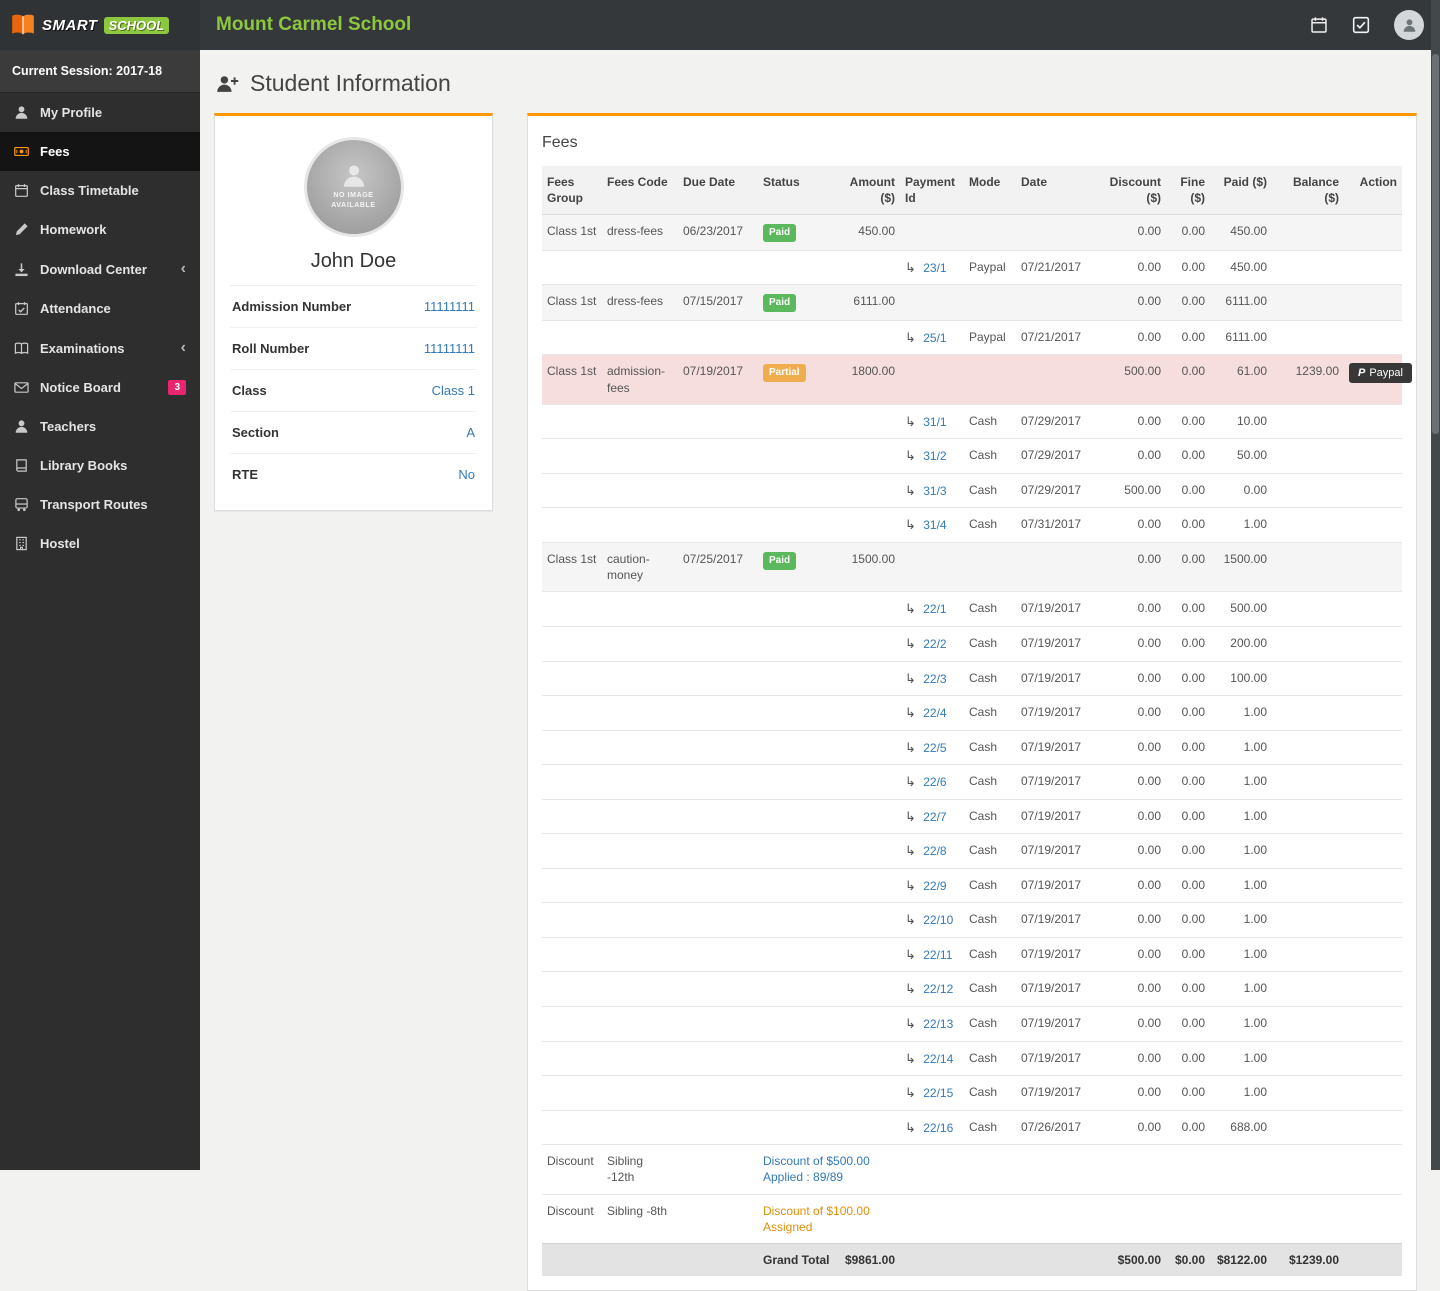  What do you see at coordinates (100, 190) in the screenshot?
I see `sidebar-item-class-timetable: Class Timetable` at bounding box center [100, 190].